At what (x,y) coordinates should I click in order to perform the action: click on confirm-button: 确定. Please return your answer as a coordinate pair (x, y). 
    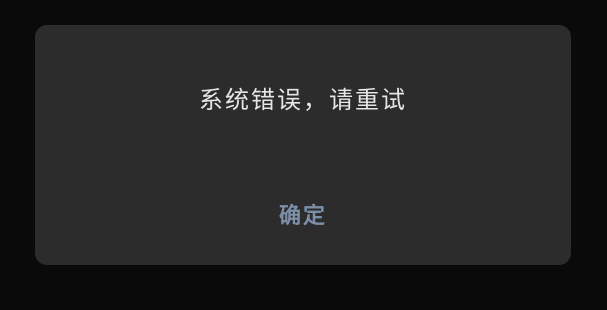
    Looking at the image, I should click on (303, 216).